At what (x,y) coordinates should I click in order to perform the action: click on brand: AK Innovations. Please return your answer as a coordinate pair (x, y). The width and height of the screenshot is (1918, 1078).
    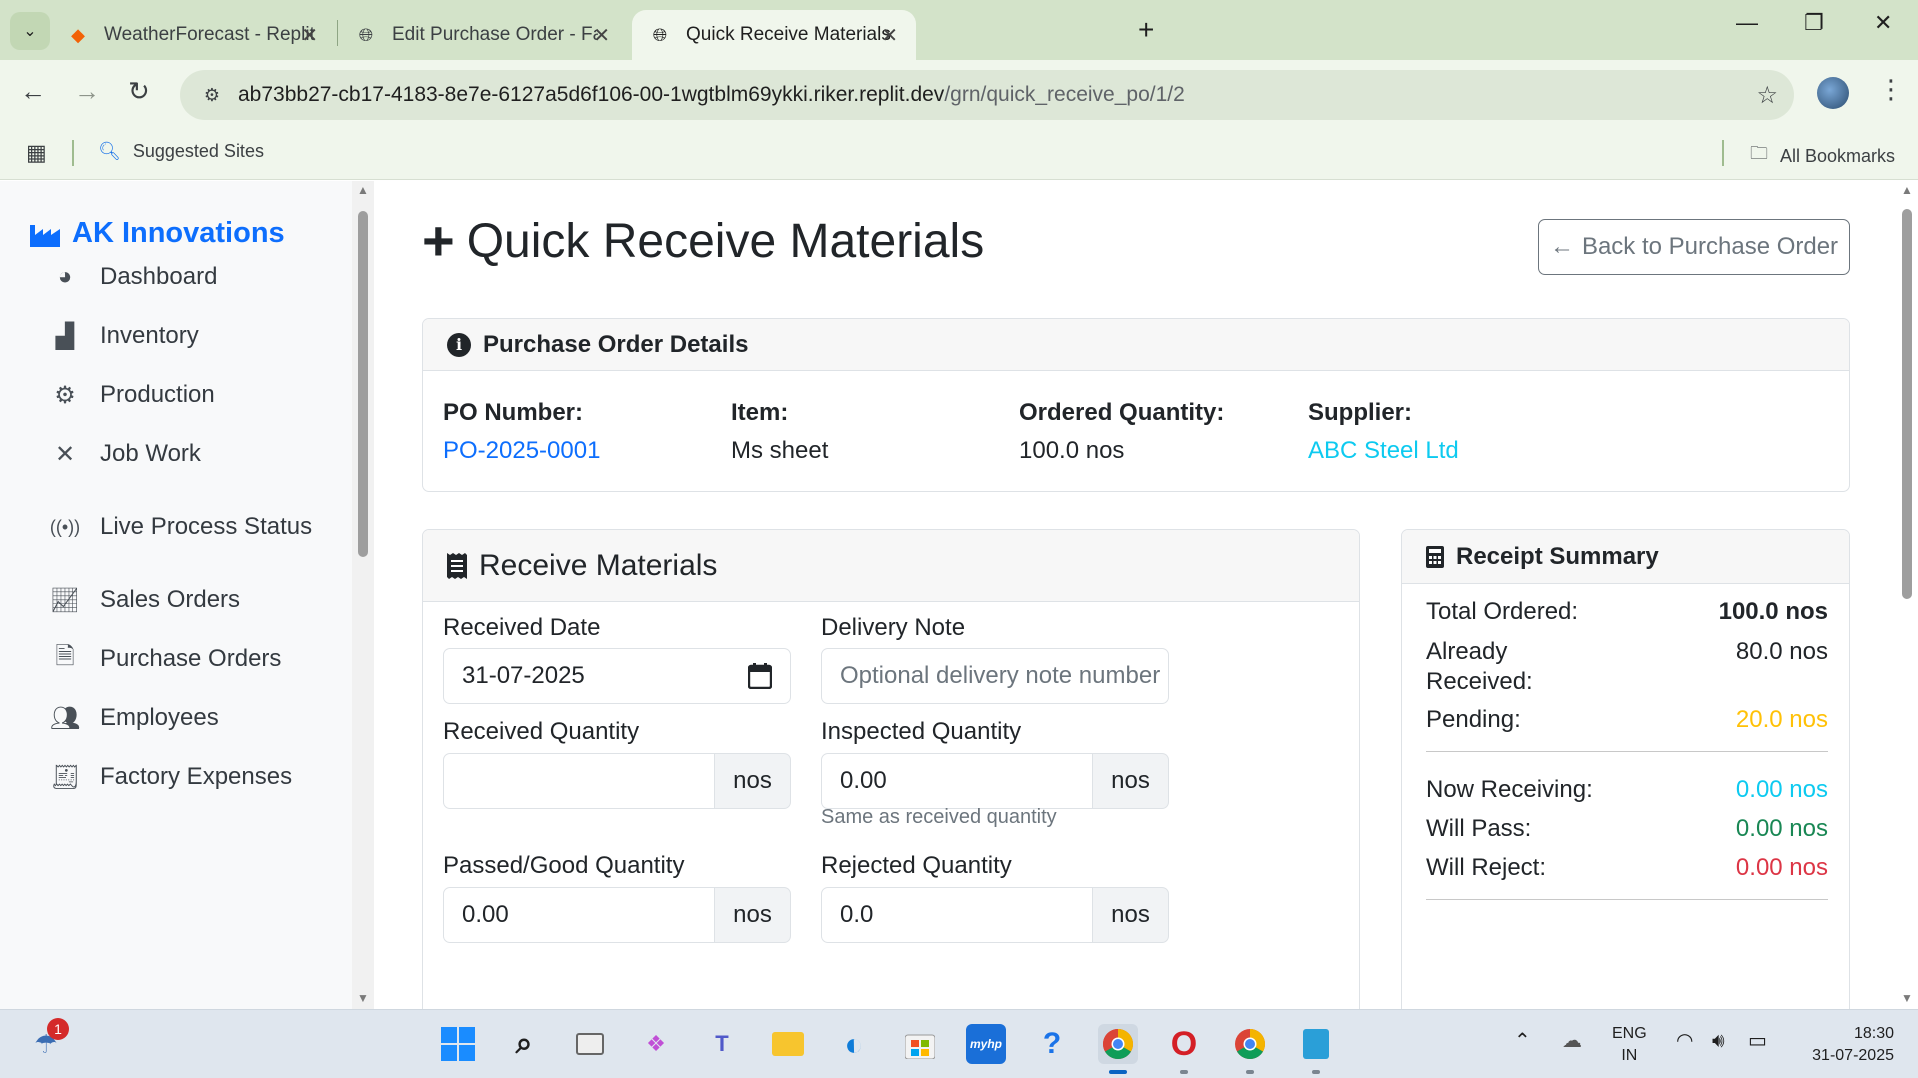
    Looking at the image, I should click on (157, 233).